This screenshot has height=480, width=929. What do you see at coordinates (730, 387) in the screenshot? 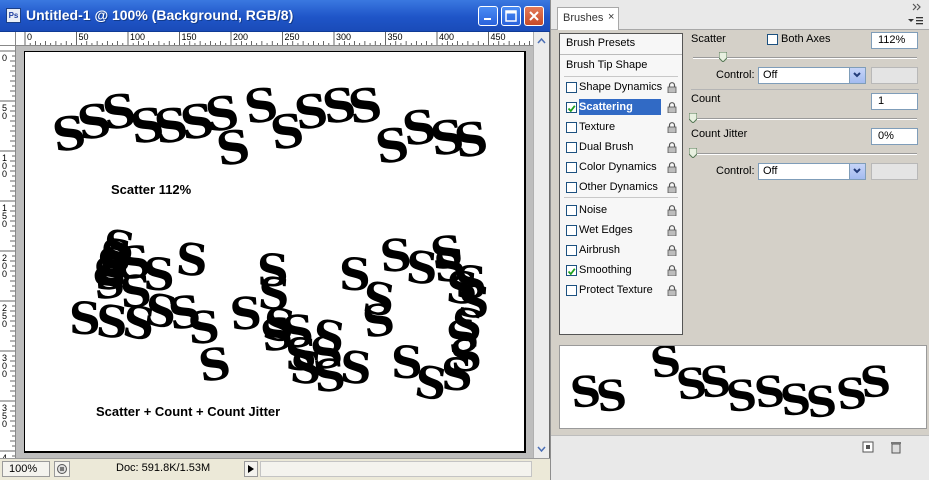
I see `preview-strokes: SSSSSSSSSSS` at bounding box center [730, 387].